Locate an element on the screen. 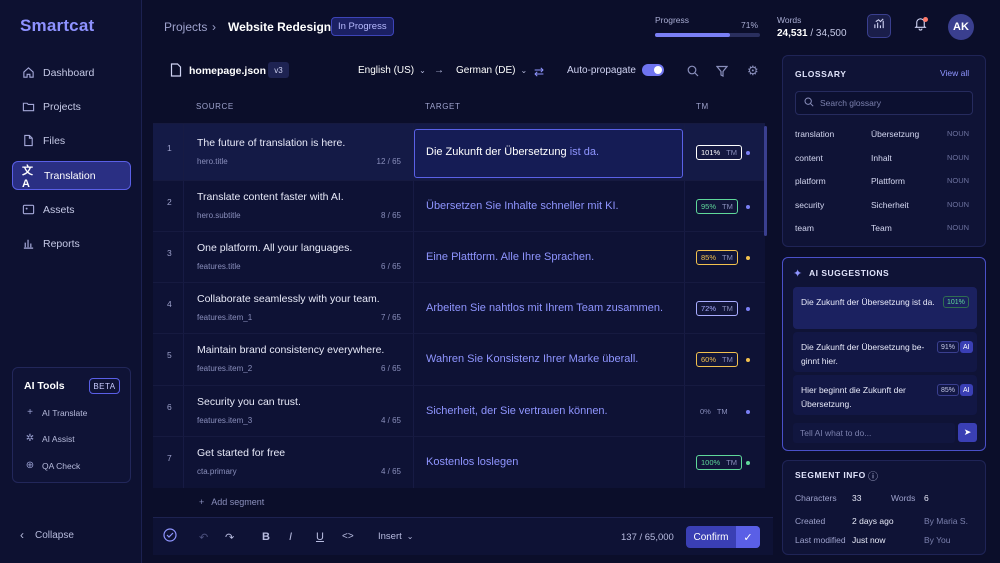 Image resolution: width=1000 pixels, height=563 pixels. segment-char-count: 4 / 65 is located at coordinates (390, 420).